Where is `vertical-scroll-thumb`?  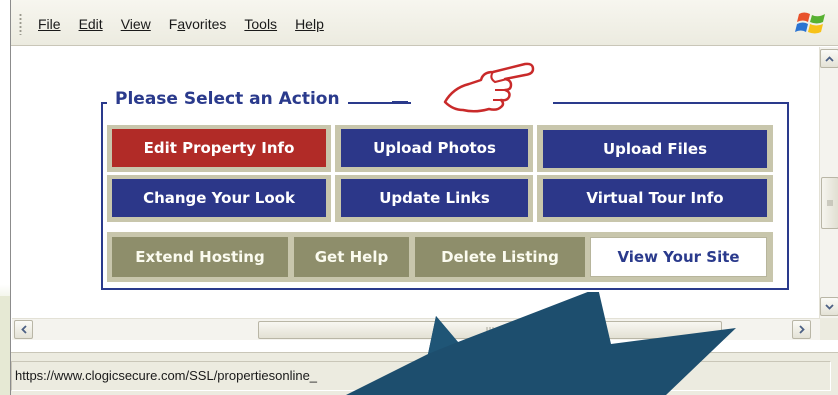 vertical-scroll-thumb is located at coordinates (829, 203).